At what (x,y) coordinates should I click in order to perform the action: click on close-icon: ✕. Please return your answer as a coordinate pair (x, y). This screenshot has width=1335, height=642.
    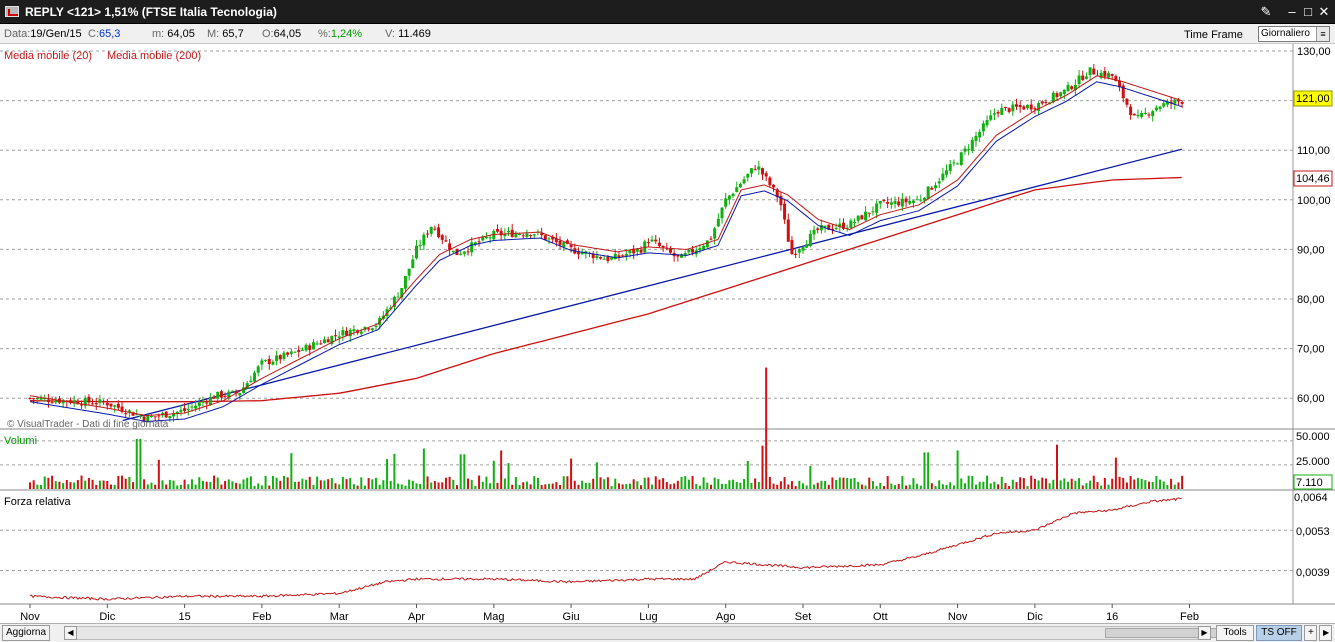
    Looking at the image, I should click on (1324, 12).